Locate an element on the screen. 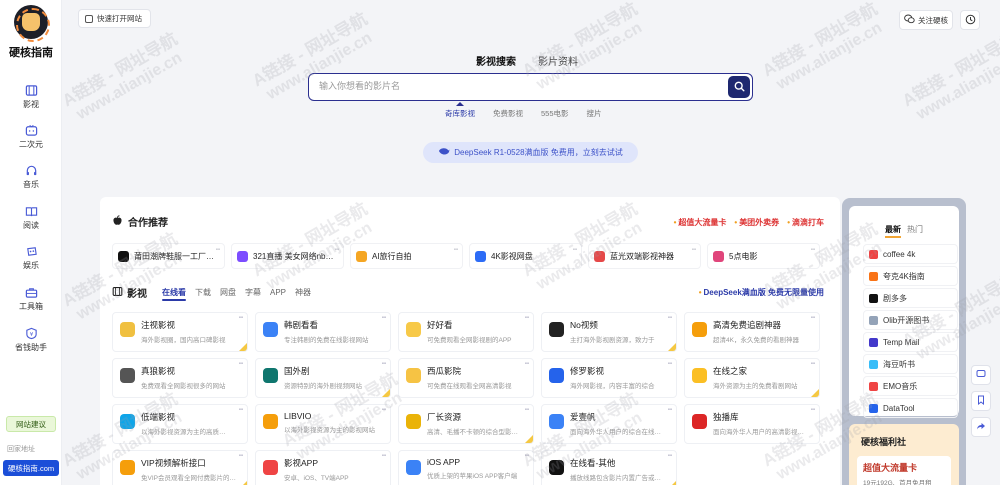  sidebar-item-toolbox: 工具箱 is located at coordinates (31, 299).